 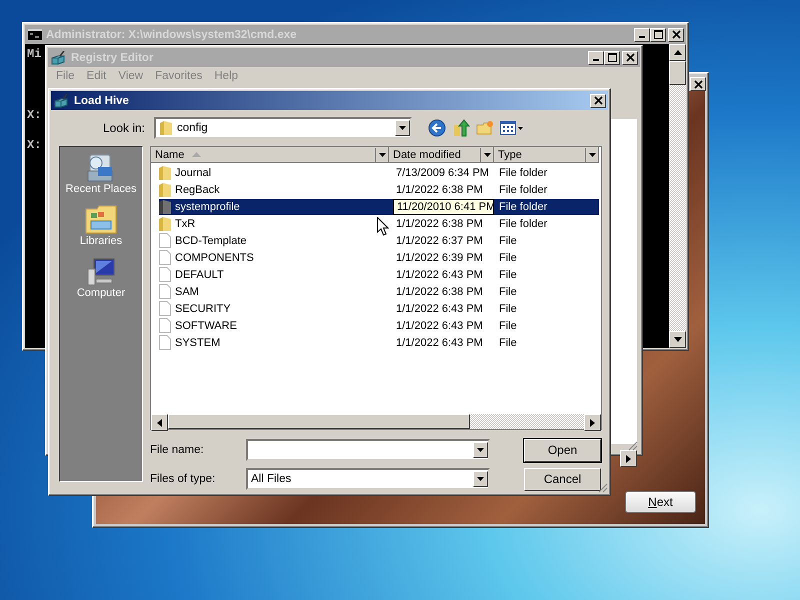 What do you see at coordinates (562, 450) in the screenshot?
I see `open-button: Open` at bounding box center [562, 450].